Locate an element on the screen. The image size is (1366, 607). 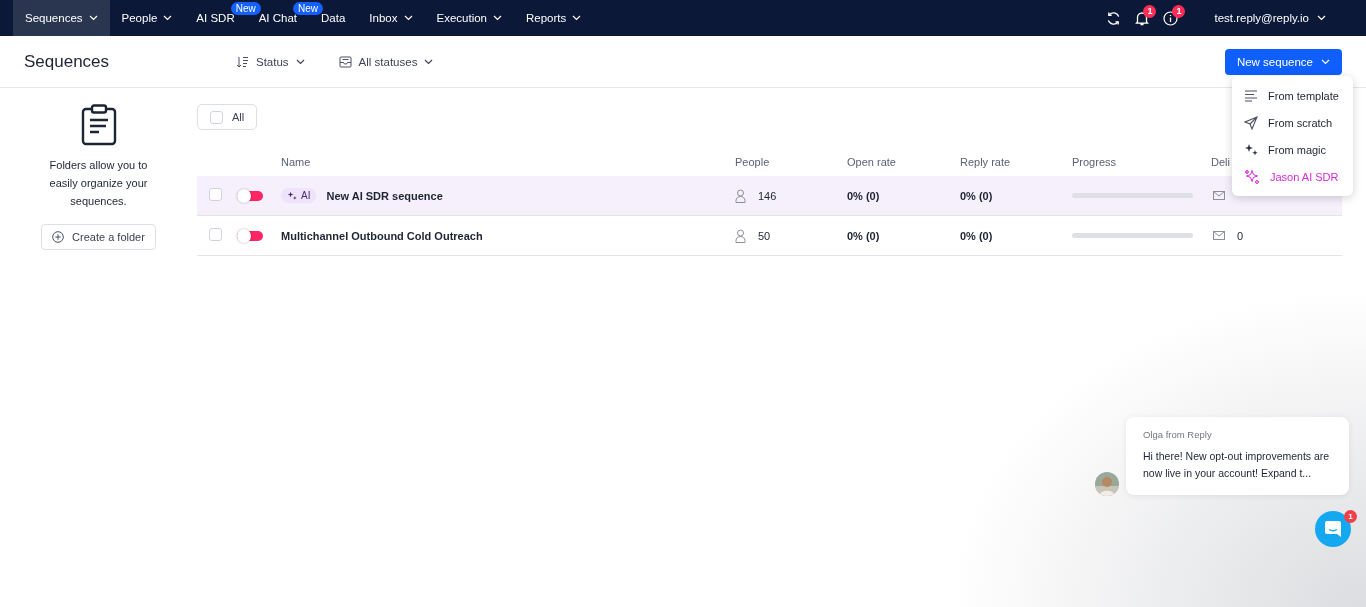
column-header: Name is located at coordinates (296, 162).